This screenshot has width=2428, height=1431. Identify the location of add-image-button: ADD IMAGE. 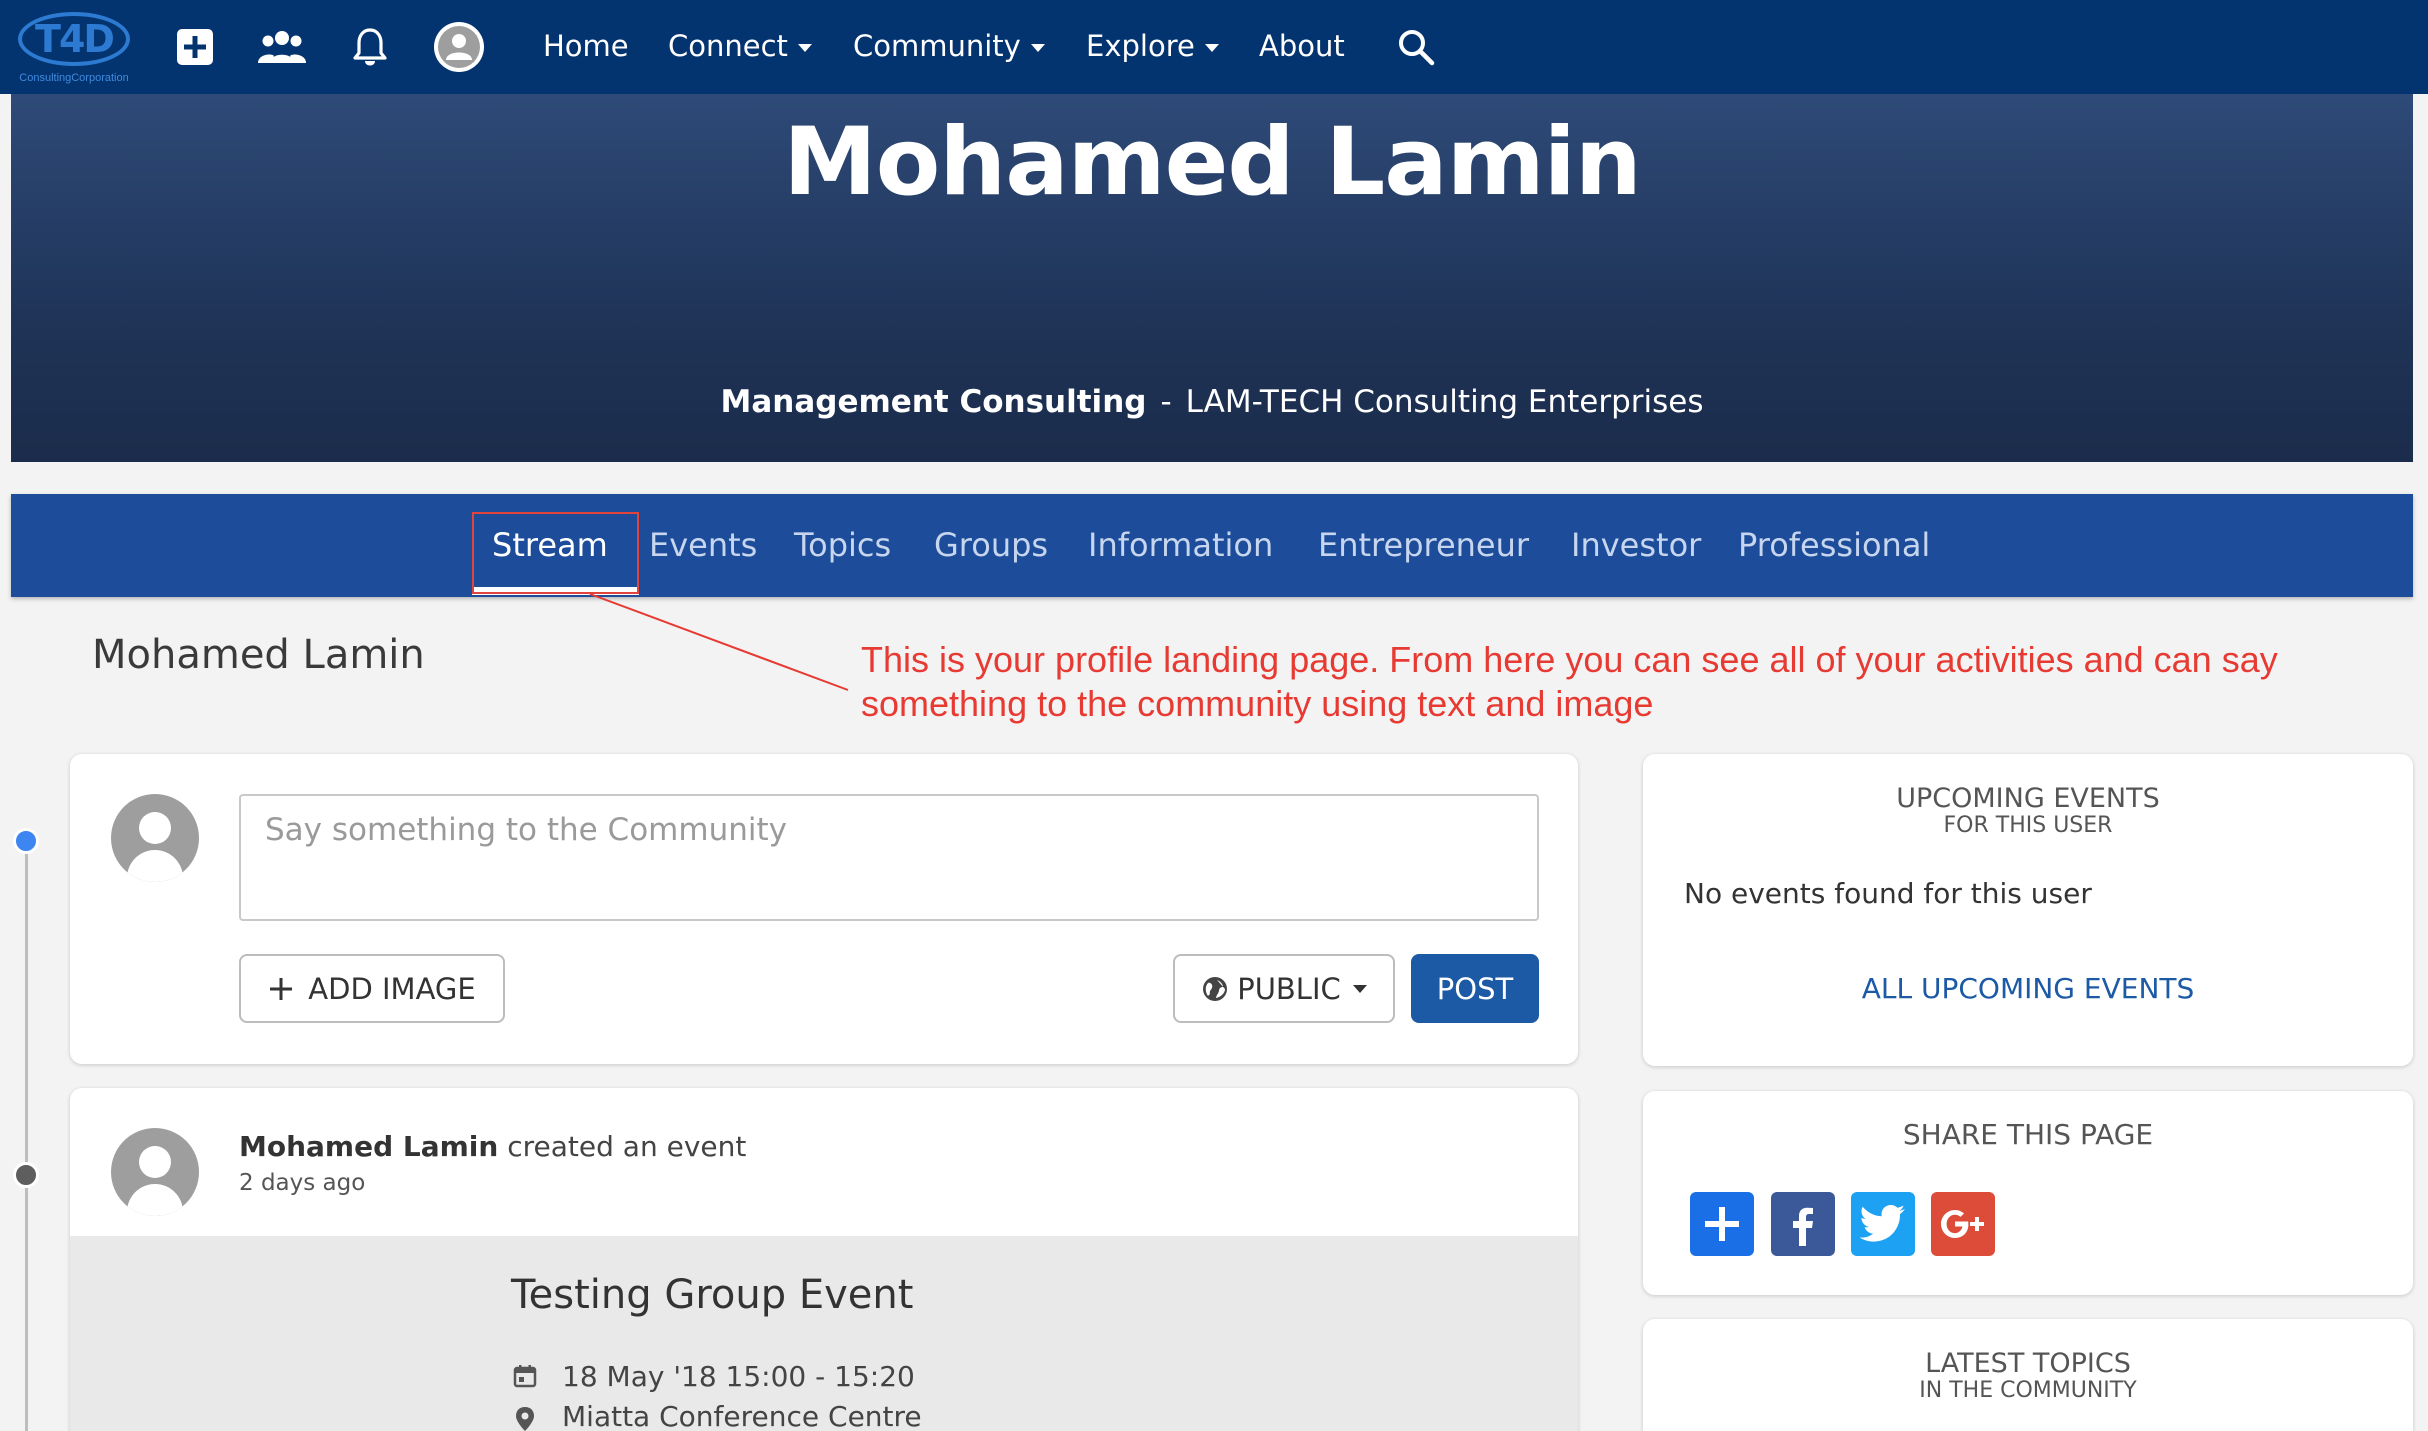
(372, 988).